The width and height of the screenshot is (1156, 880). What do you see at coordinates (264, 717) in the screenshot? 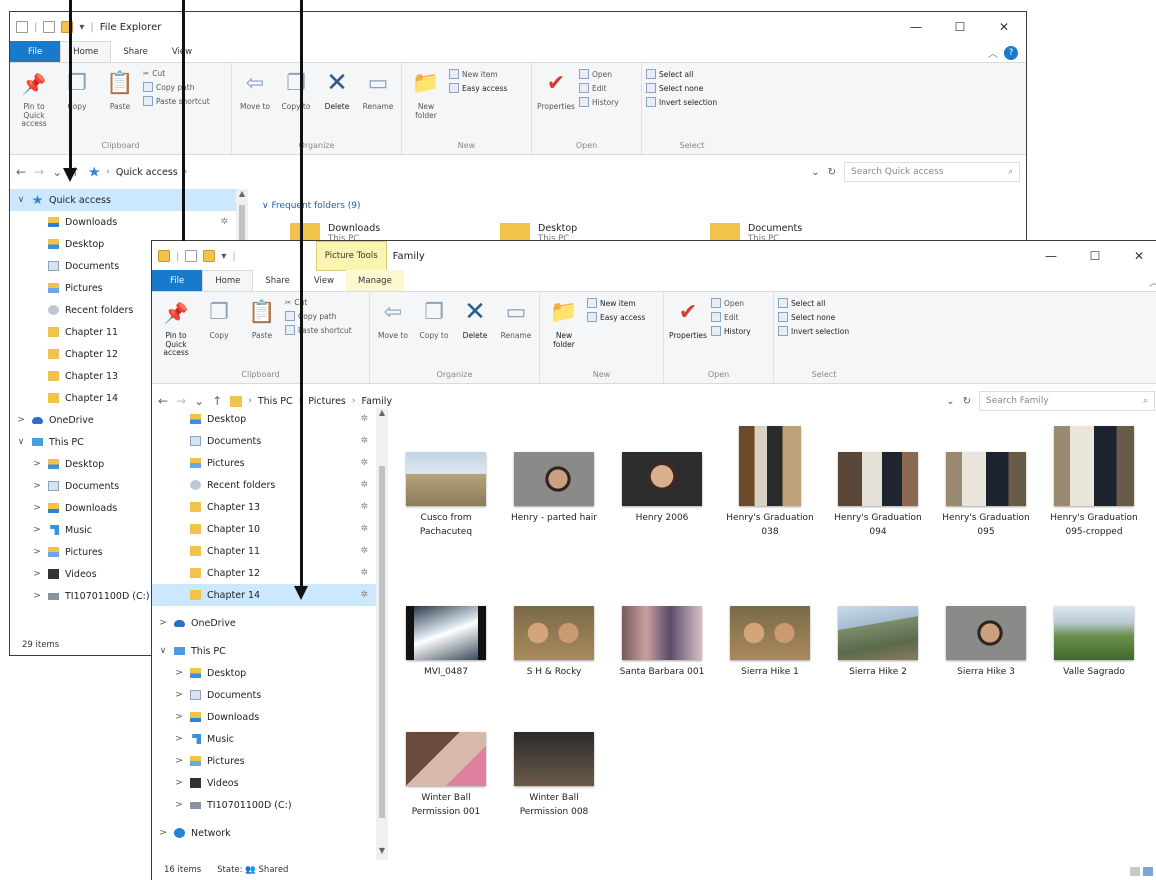
I see `nav-item: > Downloads` at bounding box center [264, 717].